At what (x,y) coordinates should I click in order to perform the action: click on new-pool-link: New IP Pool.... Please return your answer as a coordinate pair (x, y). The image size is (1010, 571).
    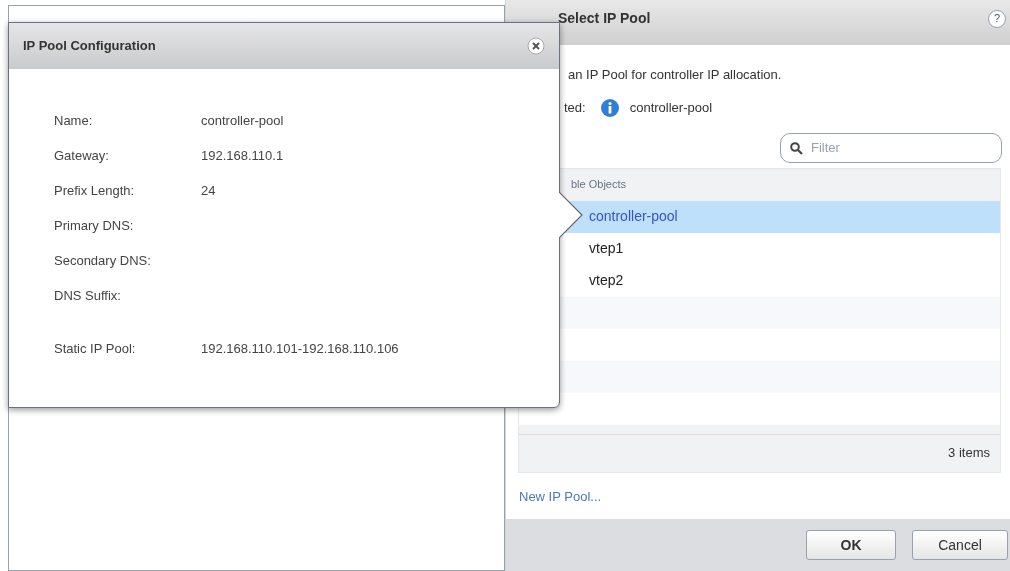
    Looking at the image, I should click on (560, 496).